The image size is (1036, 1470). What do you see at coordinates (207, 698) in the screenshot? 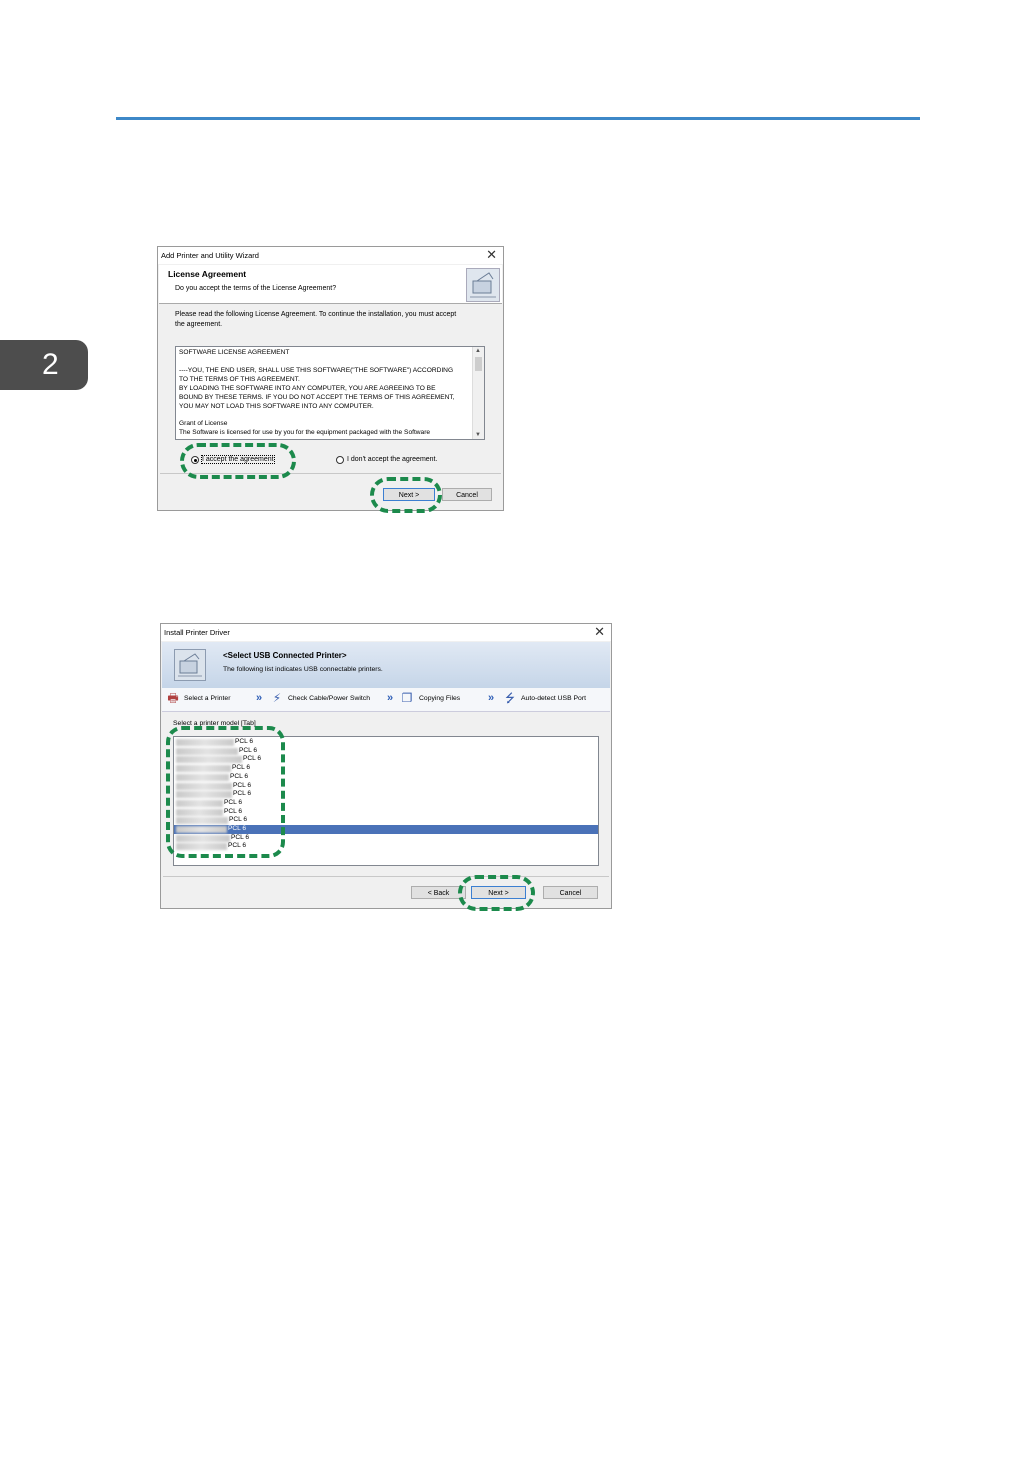
I see `step-select-printer: Select a Printer` at bounding box center [207, 698].